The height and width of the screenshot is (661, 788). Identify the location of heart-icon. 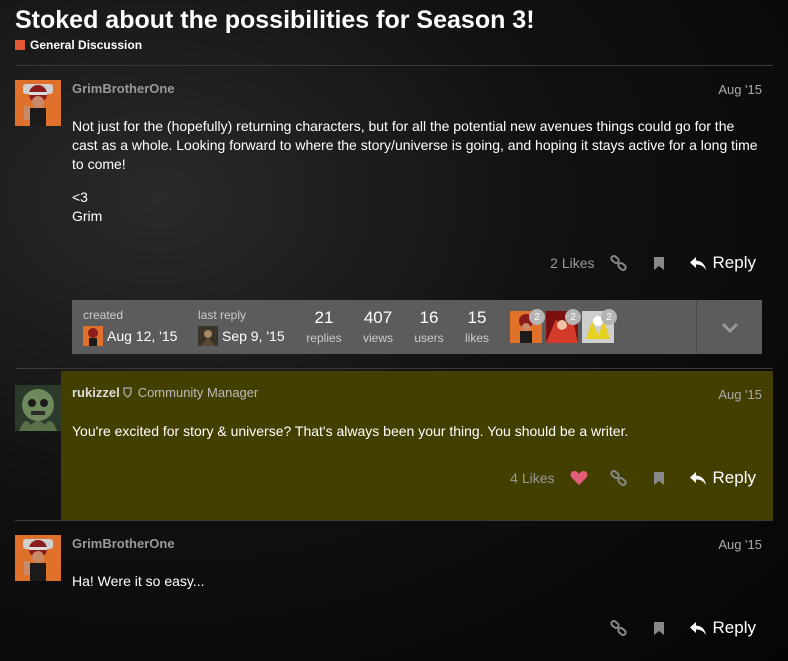
(579, 478).